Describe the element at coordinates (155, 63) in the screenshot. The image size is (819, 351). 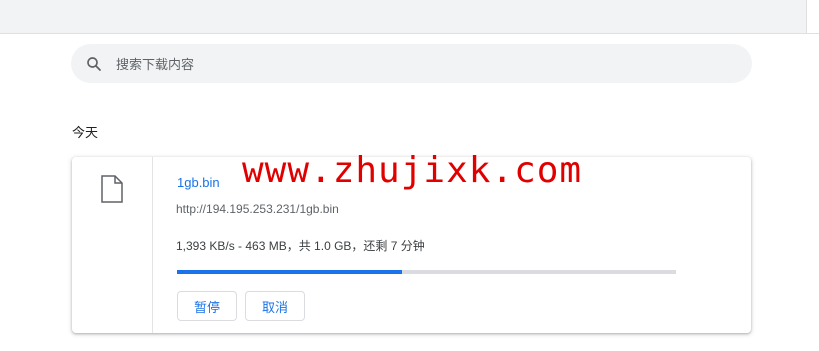
I see `search-input: 搜索下载内容` at that location.